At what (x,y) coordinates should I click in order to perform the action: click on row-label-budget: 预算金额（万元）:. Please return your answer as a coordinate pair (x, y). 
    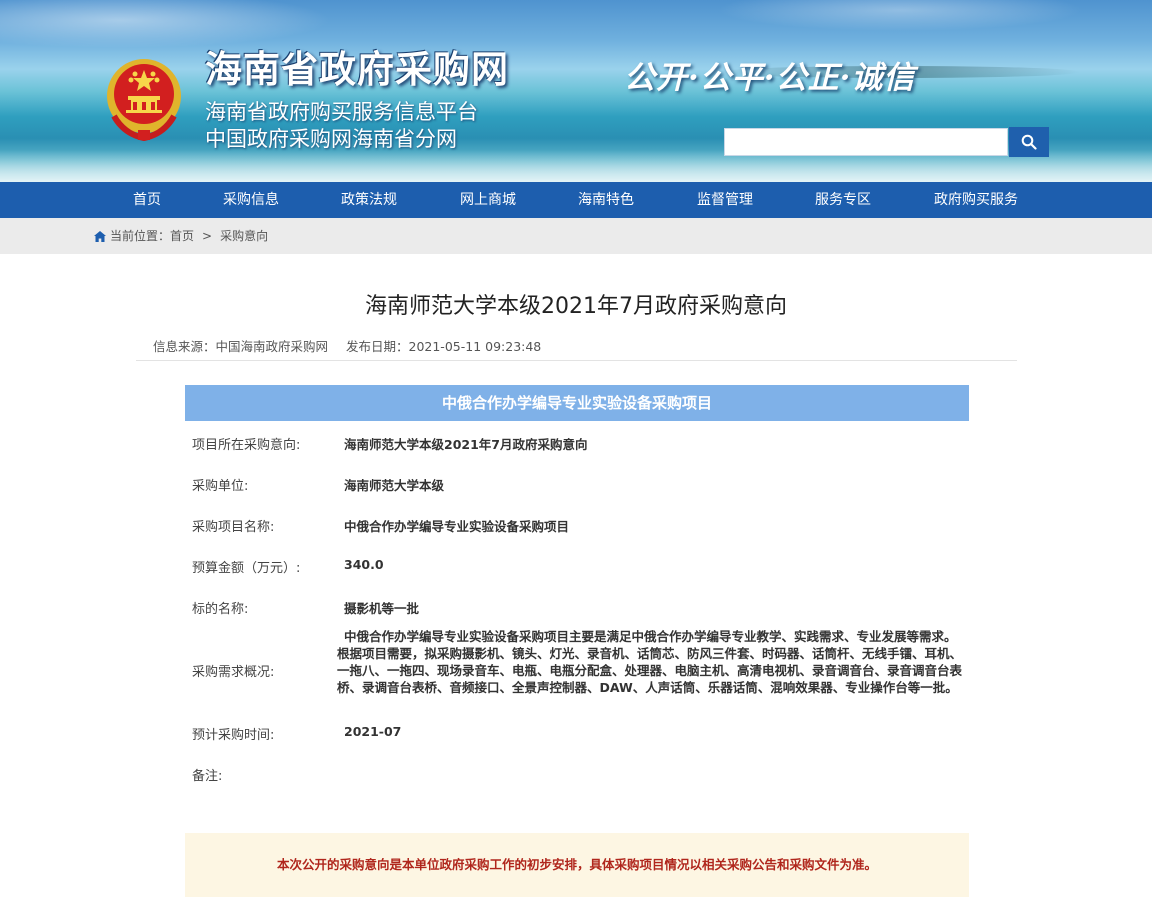
    Looking at the image, I should click on (246, 568).